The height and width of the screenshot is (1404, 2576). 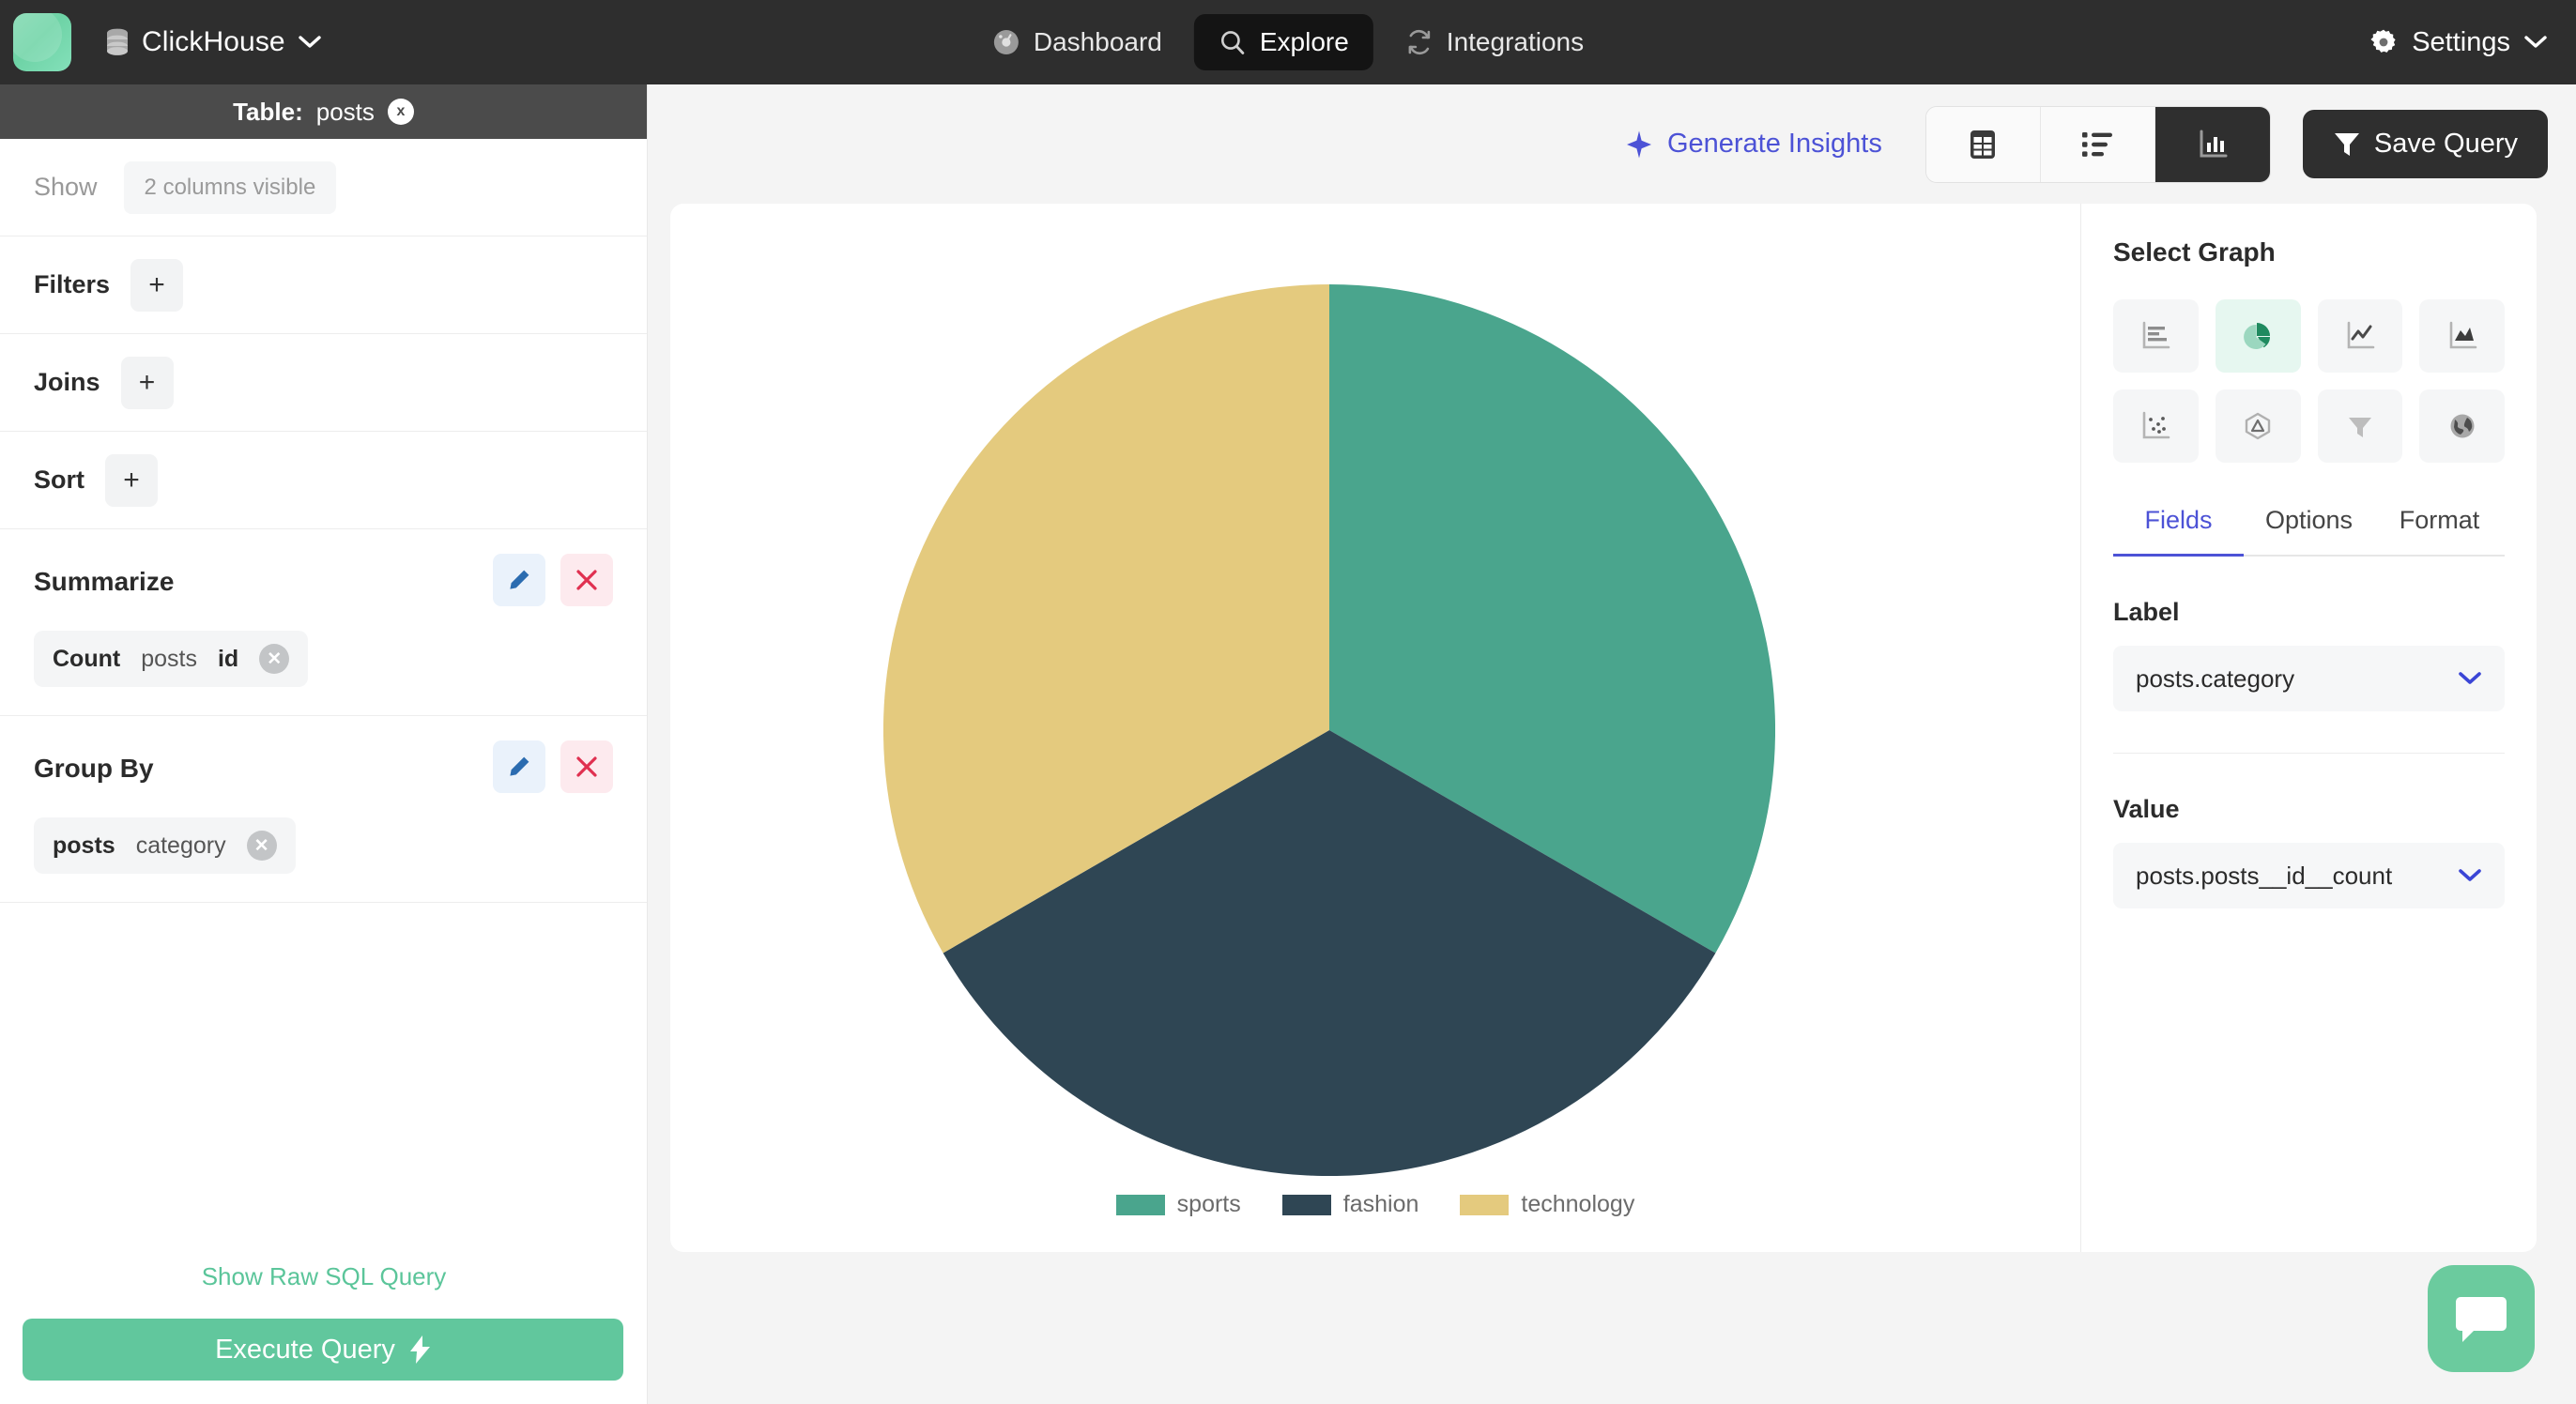 I want to click on legend-item: fashion, so click(x=1350, y=1204).